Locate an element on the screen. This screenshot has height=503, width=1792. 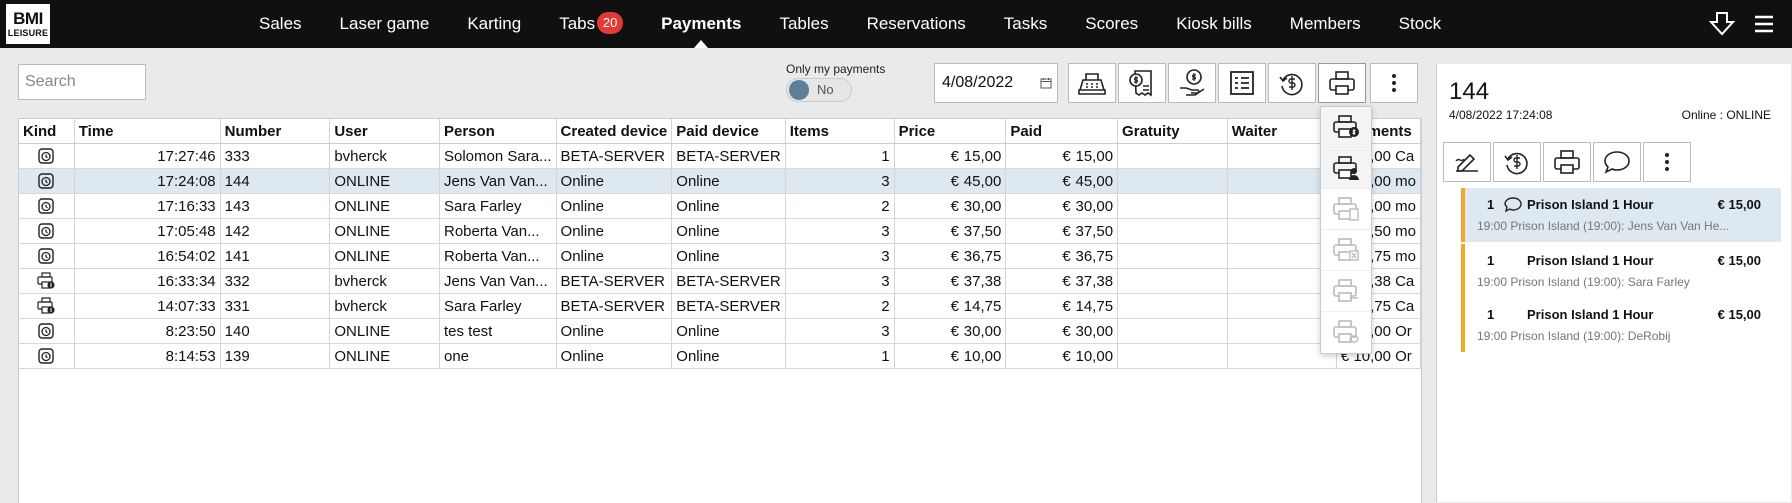
col-price: Price is located at coordinates (950, 131).